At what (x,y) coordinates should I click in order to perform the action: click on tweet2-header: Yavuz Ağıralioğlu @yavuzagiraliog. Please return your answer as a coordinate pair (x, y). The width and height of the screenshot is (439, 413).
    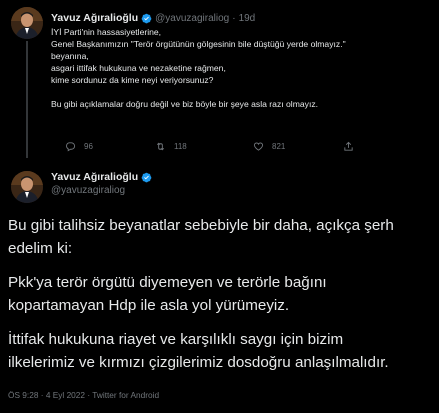
    Looking at the image, I should click on (101, 183).